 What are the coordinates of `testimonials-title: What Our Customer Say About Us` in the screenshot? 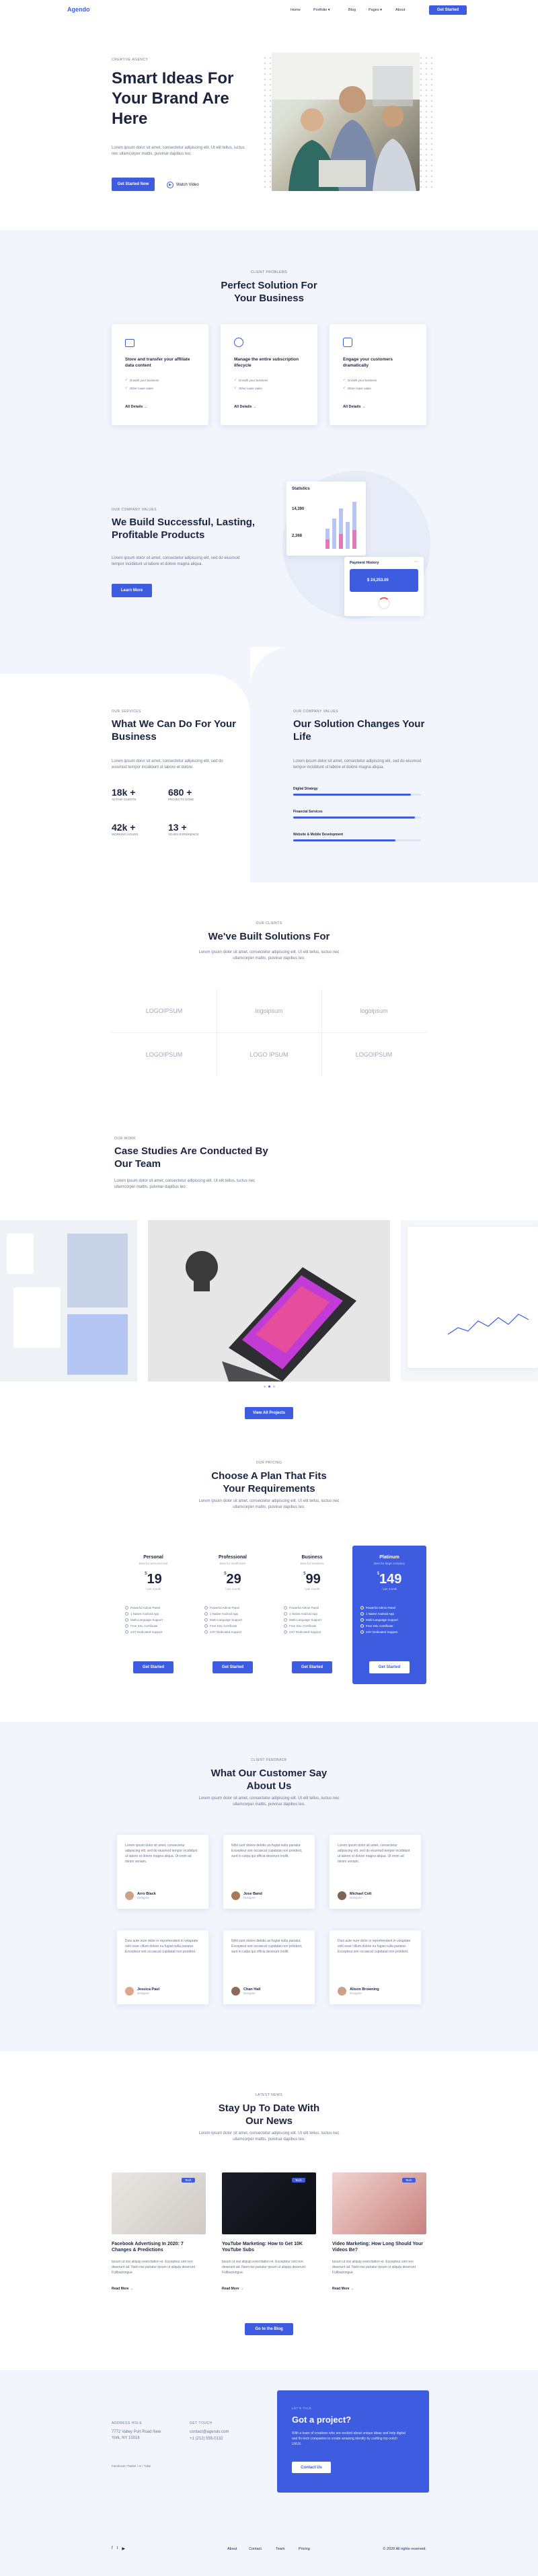 It's located at (269, 1780).